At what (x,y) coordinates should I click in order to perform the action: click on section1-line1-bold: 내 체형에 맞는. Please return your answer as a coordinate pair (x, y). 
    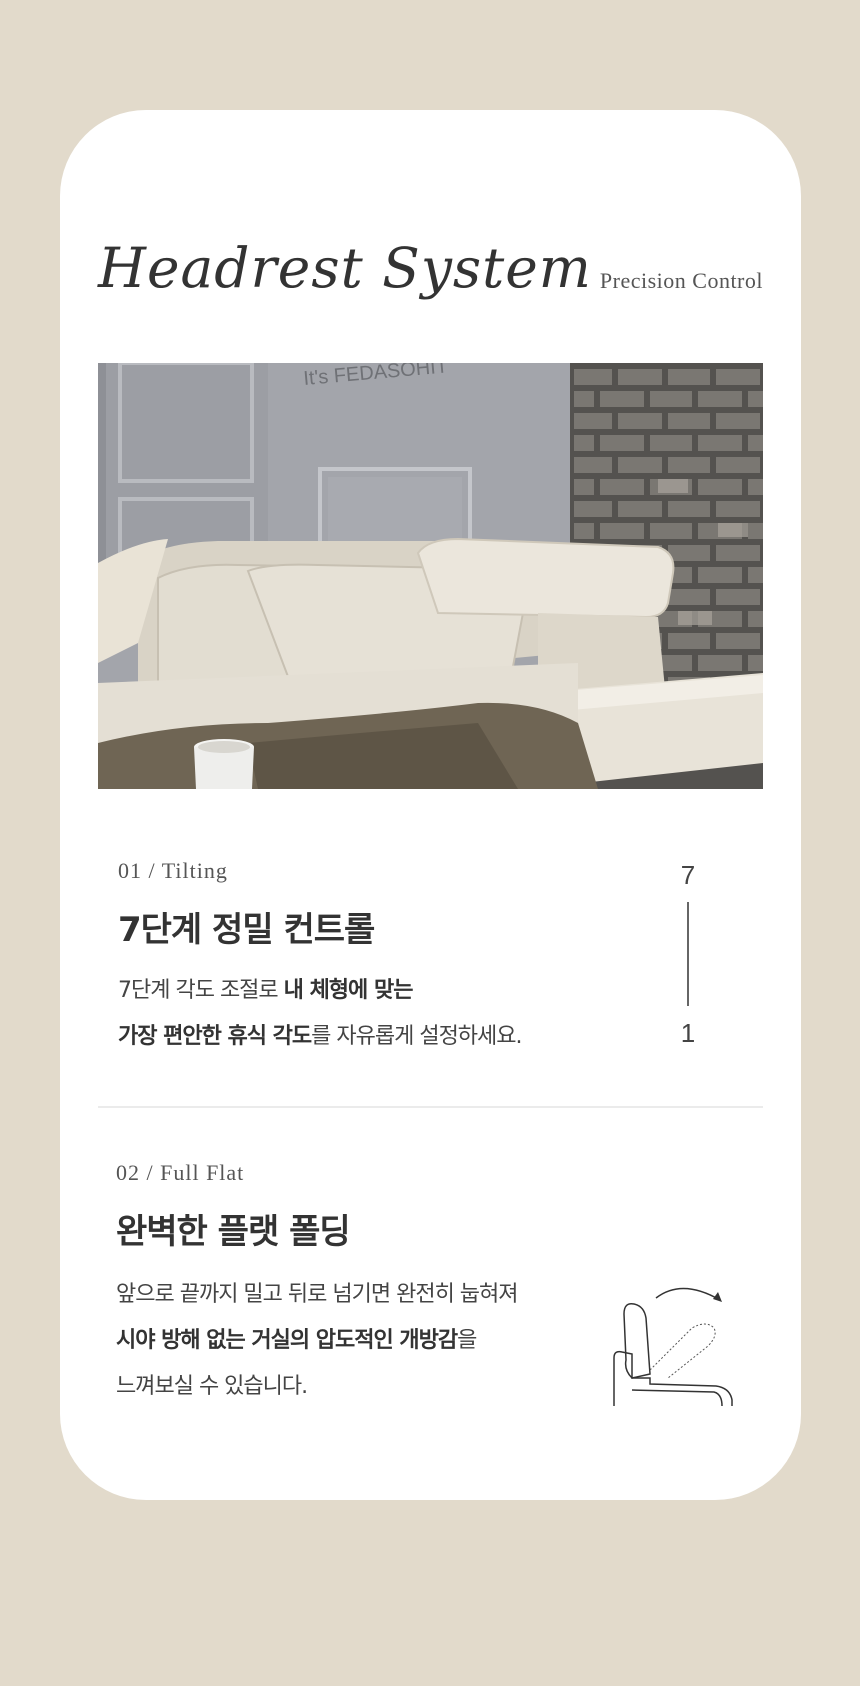
    Looking at the image, I should click on (348, 990).